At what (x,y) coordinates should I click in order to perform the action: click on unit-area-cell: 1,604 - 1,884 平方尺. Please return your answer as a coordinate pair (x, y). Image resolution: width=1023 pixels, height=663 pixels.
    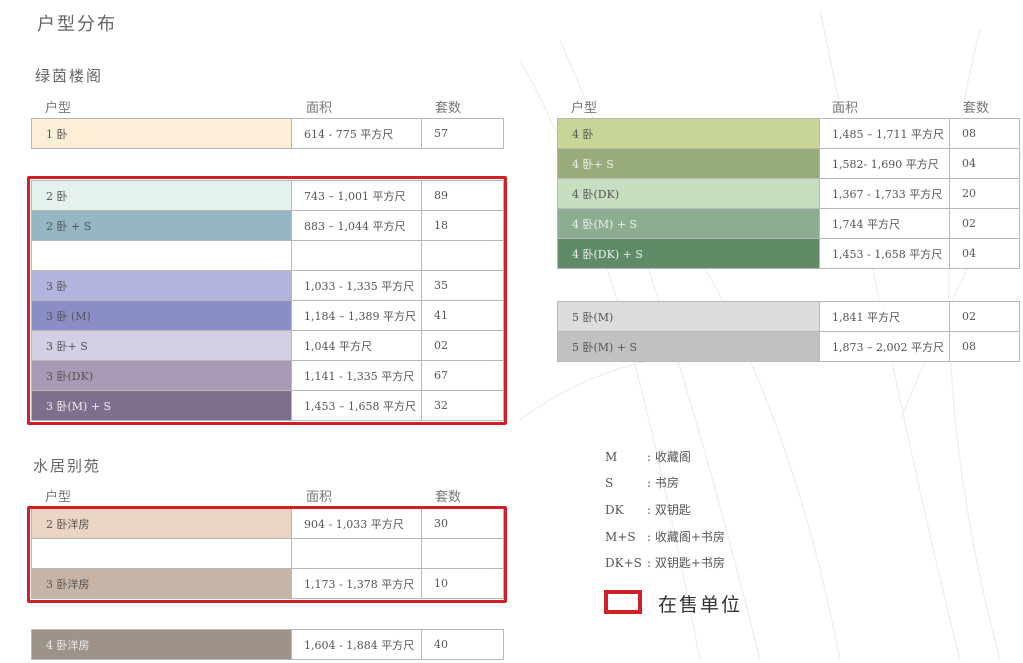
    Looking at the image, I should click on (356, 644).